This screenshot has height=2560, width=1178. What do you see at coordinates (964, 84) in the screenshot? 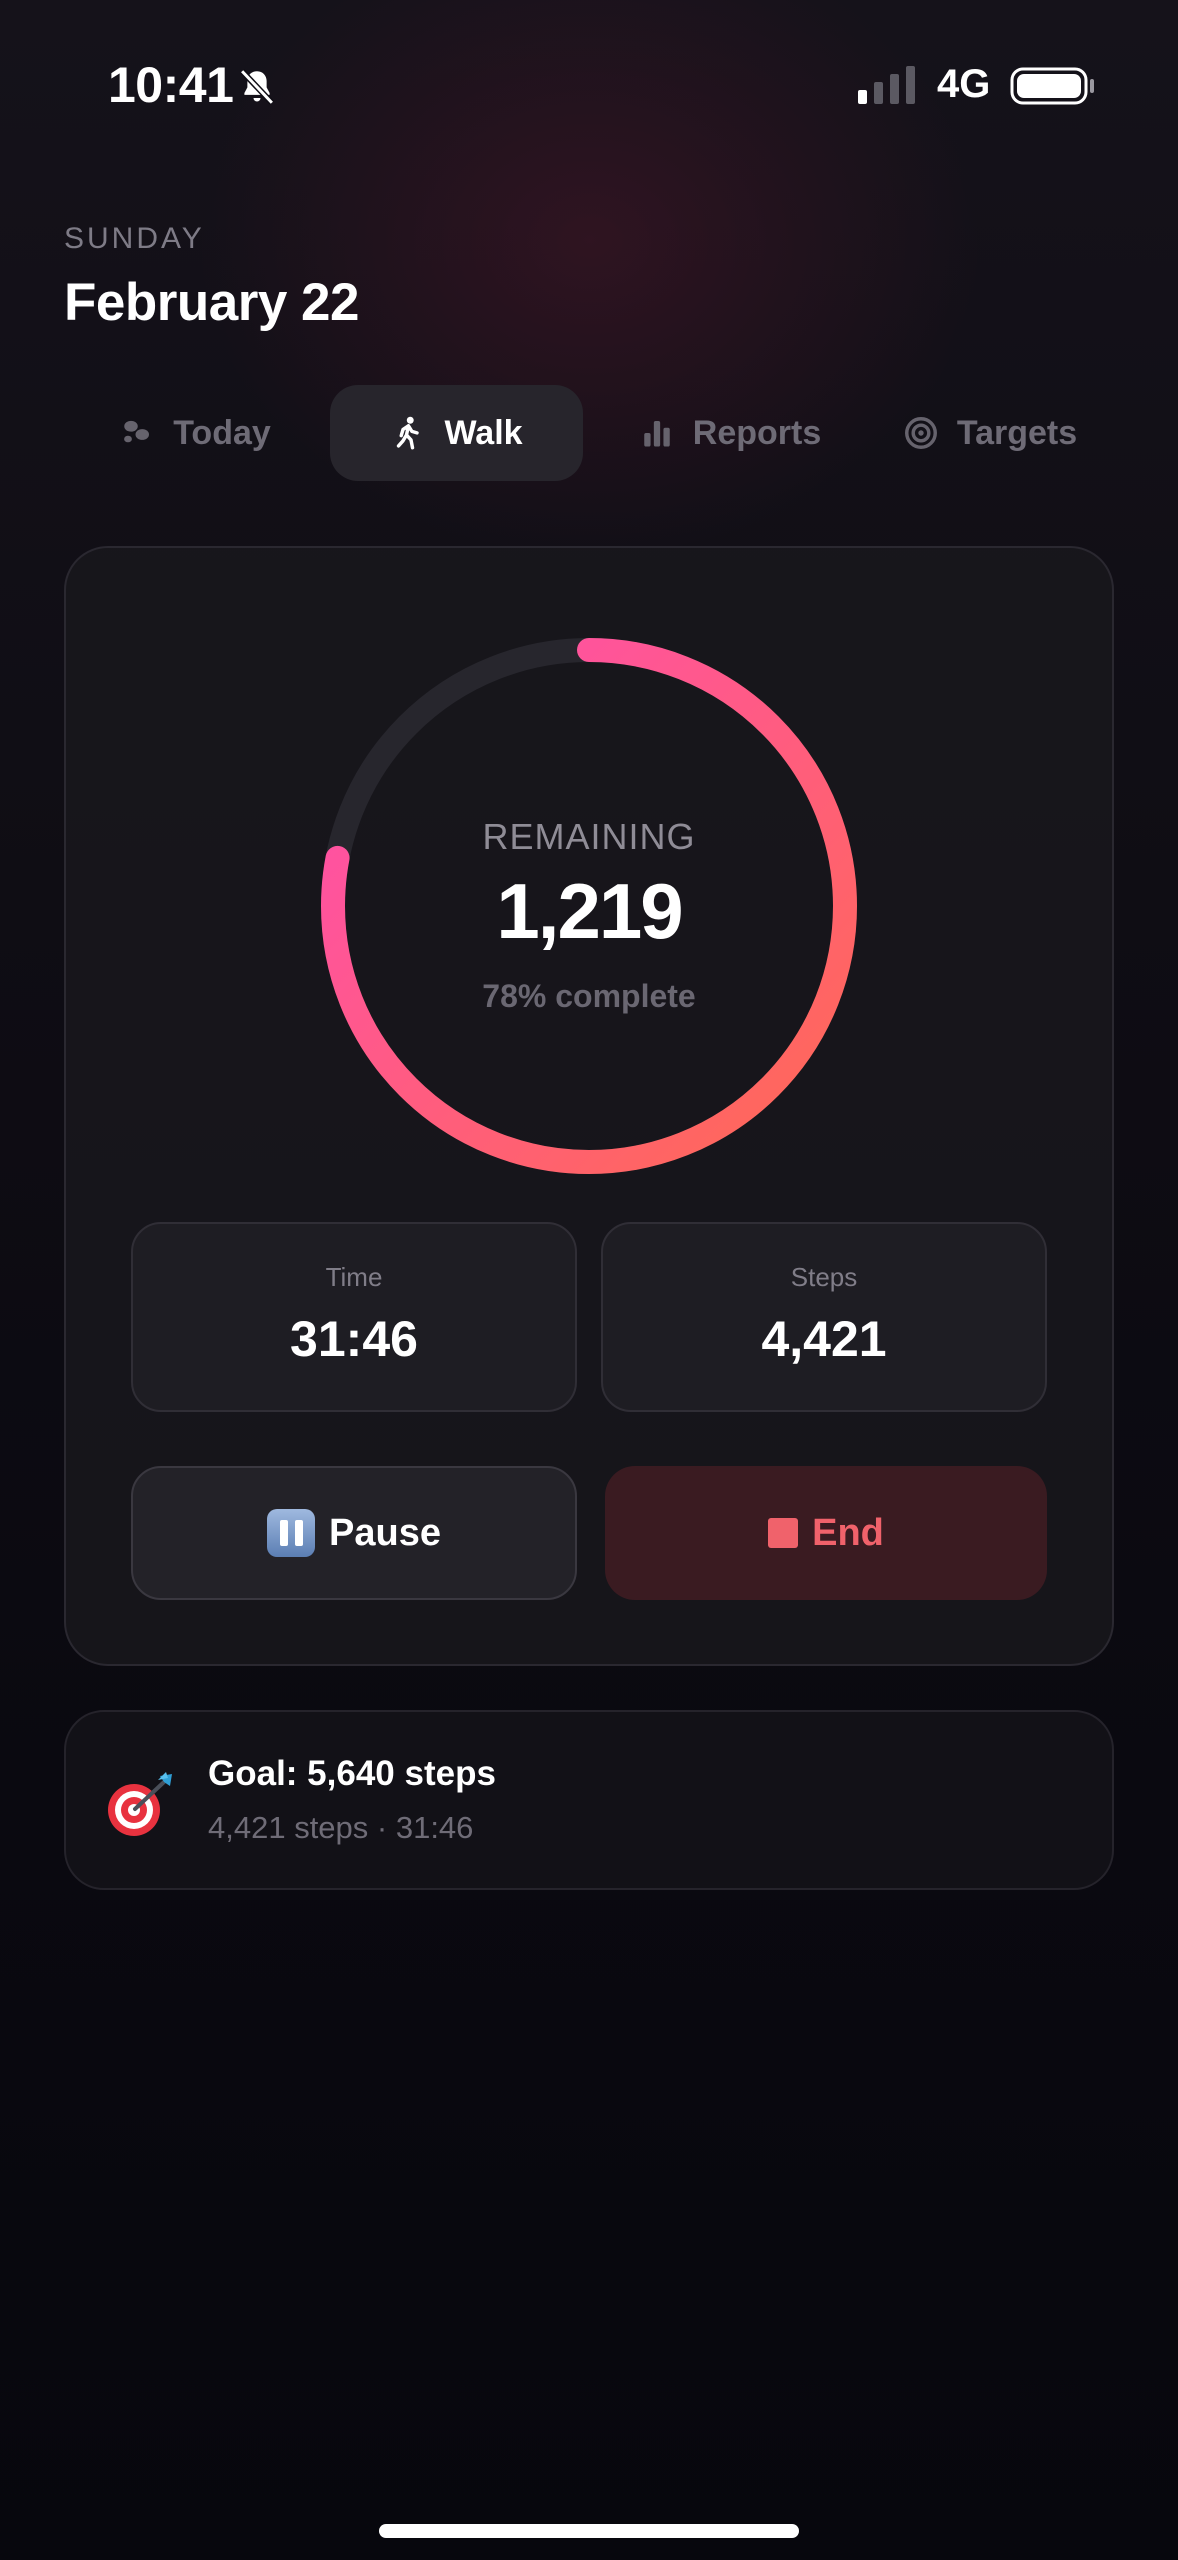
I see `network-type: 4G` at bounding box center [964, 84].